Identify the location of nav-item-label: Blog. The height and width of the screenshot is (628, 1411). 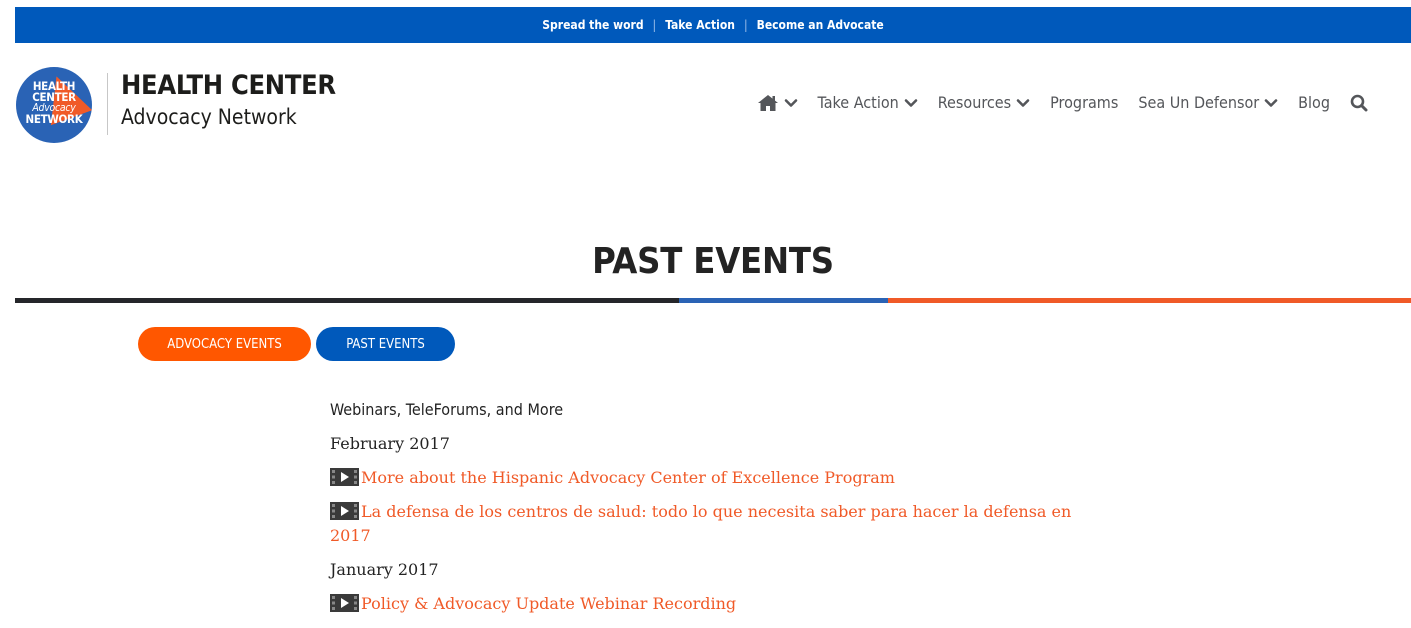
(1314, 102).